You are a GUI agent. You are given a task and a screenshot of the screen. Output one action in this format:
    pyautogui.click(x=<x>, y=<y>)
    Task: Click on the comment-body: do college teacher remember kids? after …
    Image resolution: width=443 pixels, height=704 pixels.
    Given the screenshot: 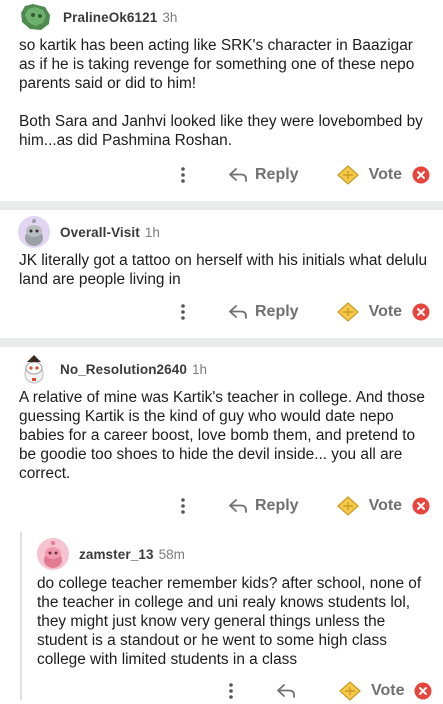 What is the action you would take?
    pyautogui.click(x=236, y=621)
    